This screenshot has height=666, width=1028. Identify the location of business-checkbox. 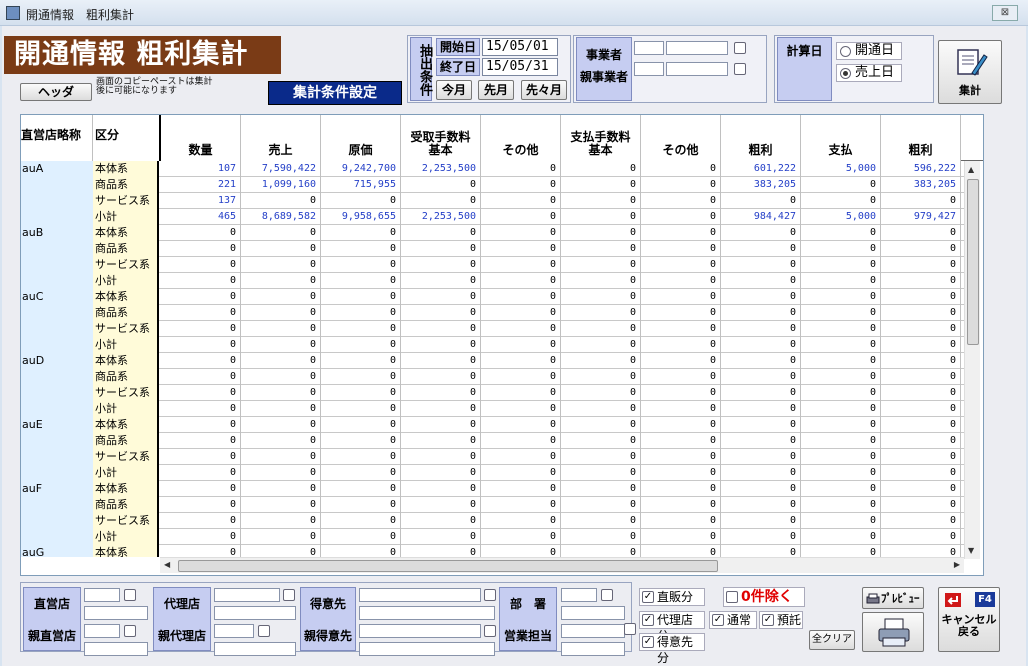
(740, 48).